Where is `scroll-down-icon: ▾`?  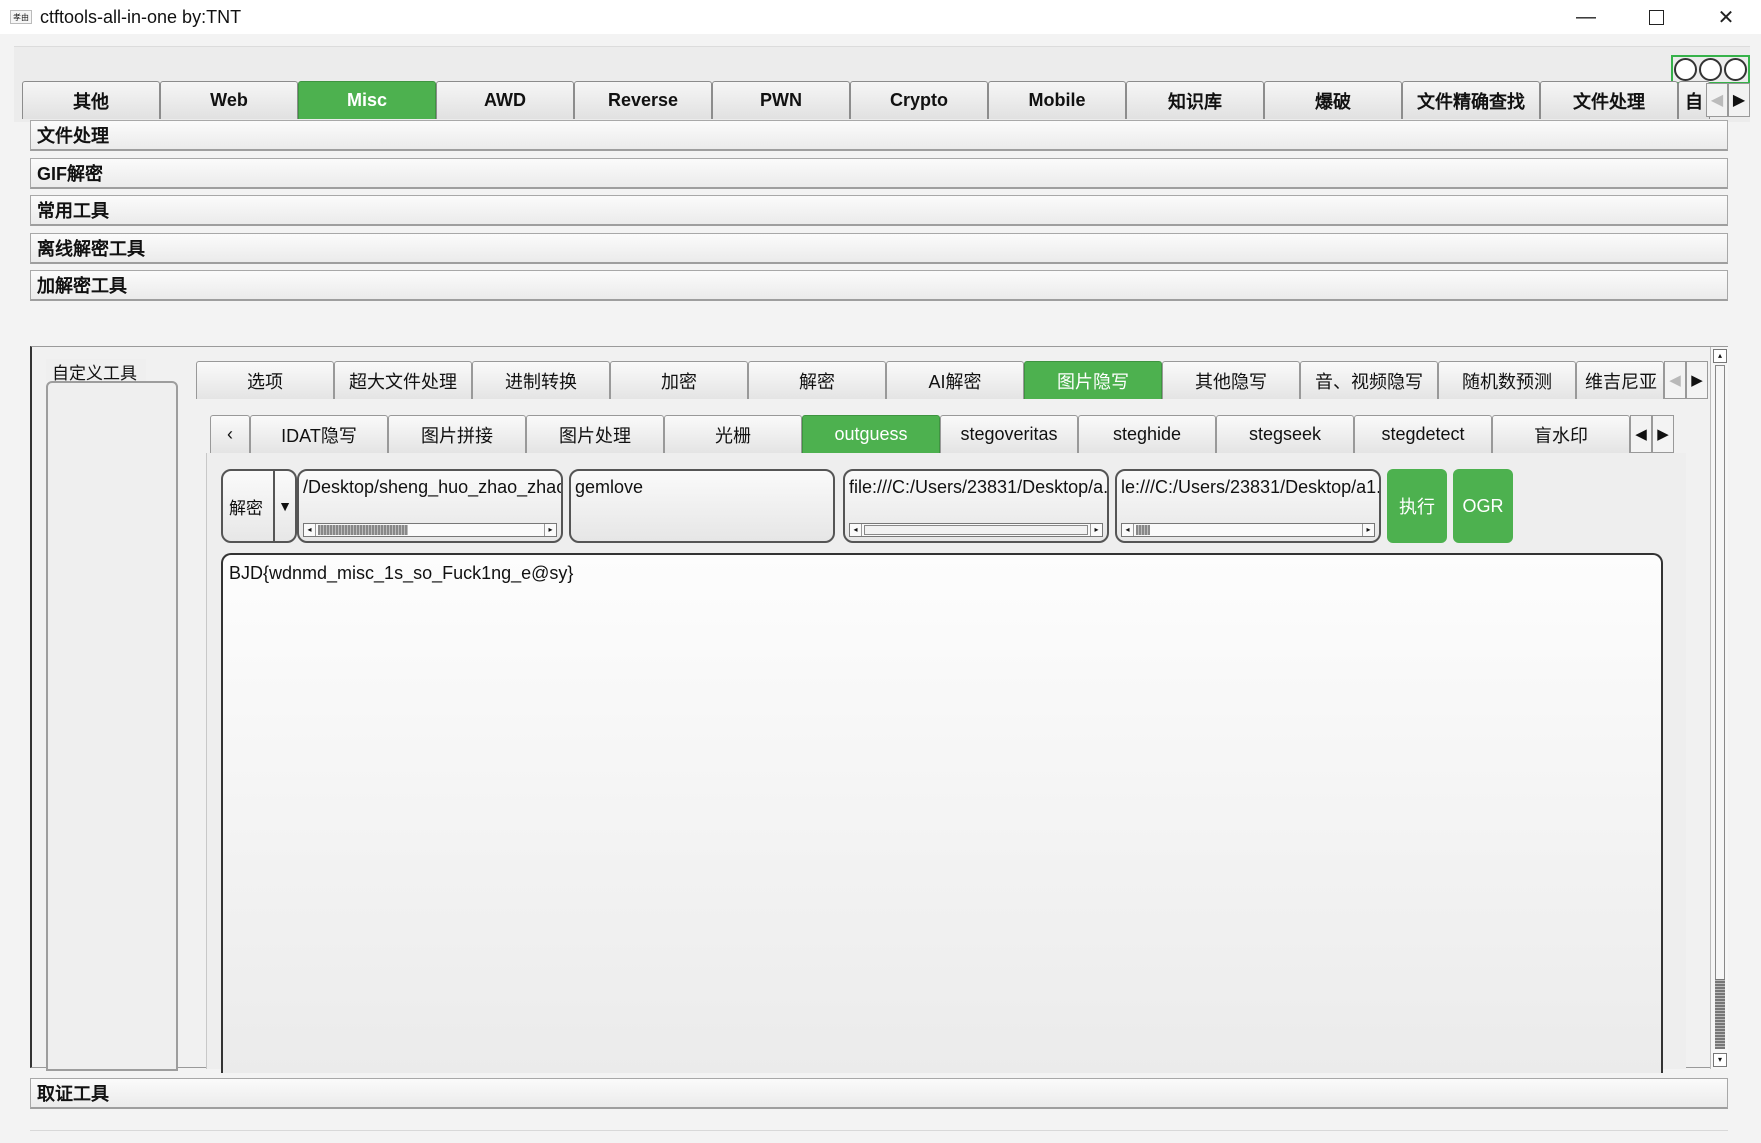 scroll-down-icon: ▾ is located at coordinates (1720, 1060).